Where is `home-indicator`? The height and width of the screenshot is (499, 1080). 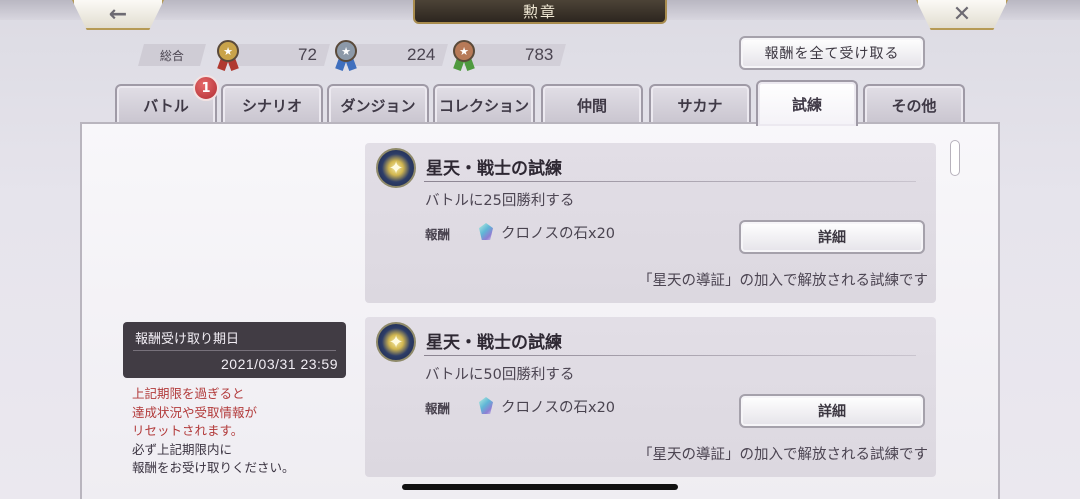
home-indicator is located at coordinates (540, 487).